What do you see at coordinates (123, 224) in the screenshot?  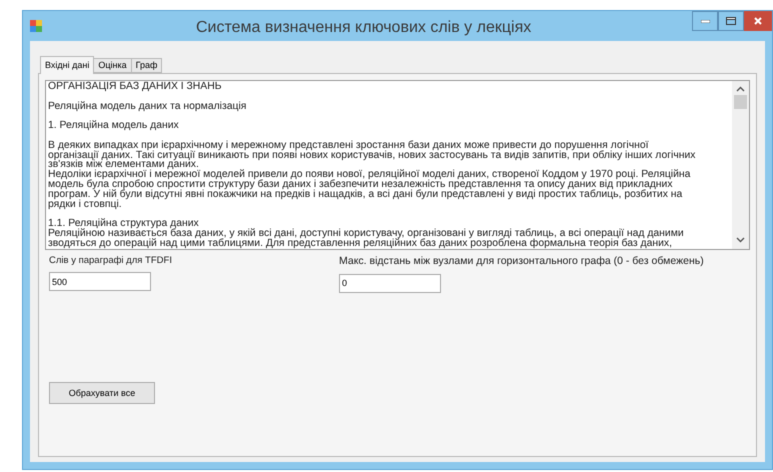 I see `text-line: 1.1. Реляційна структура даних` at bounding box center [123, 224].